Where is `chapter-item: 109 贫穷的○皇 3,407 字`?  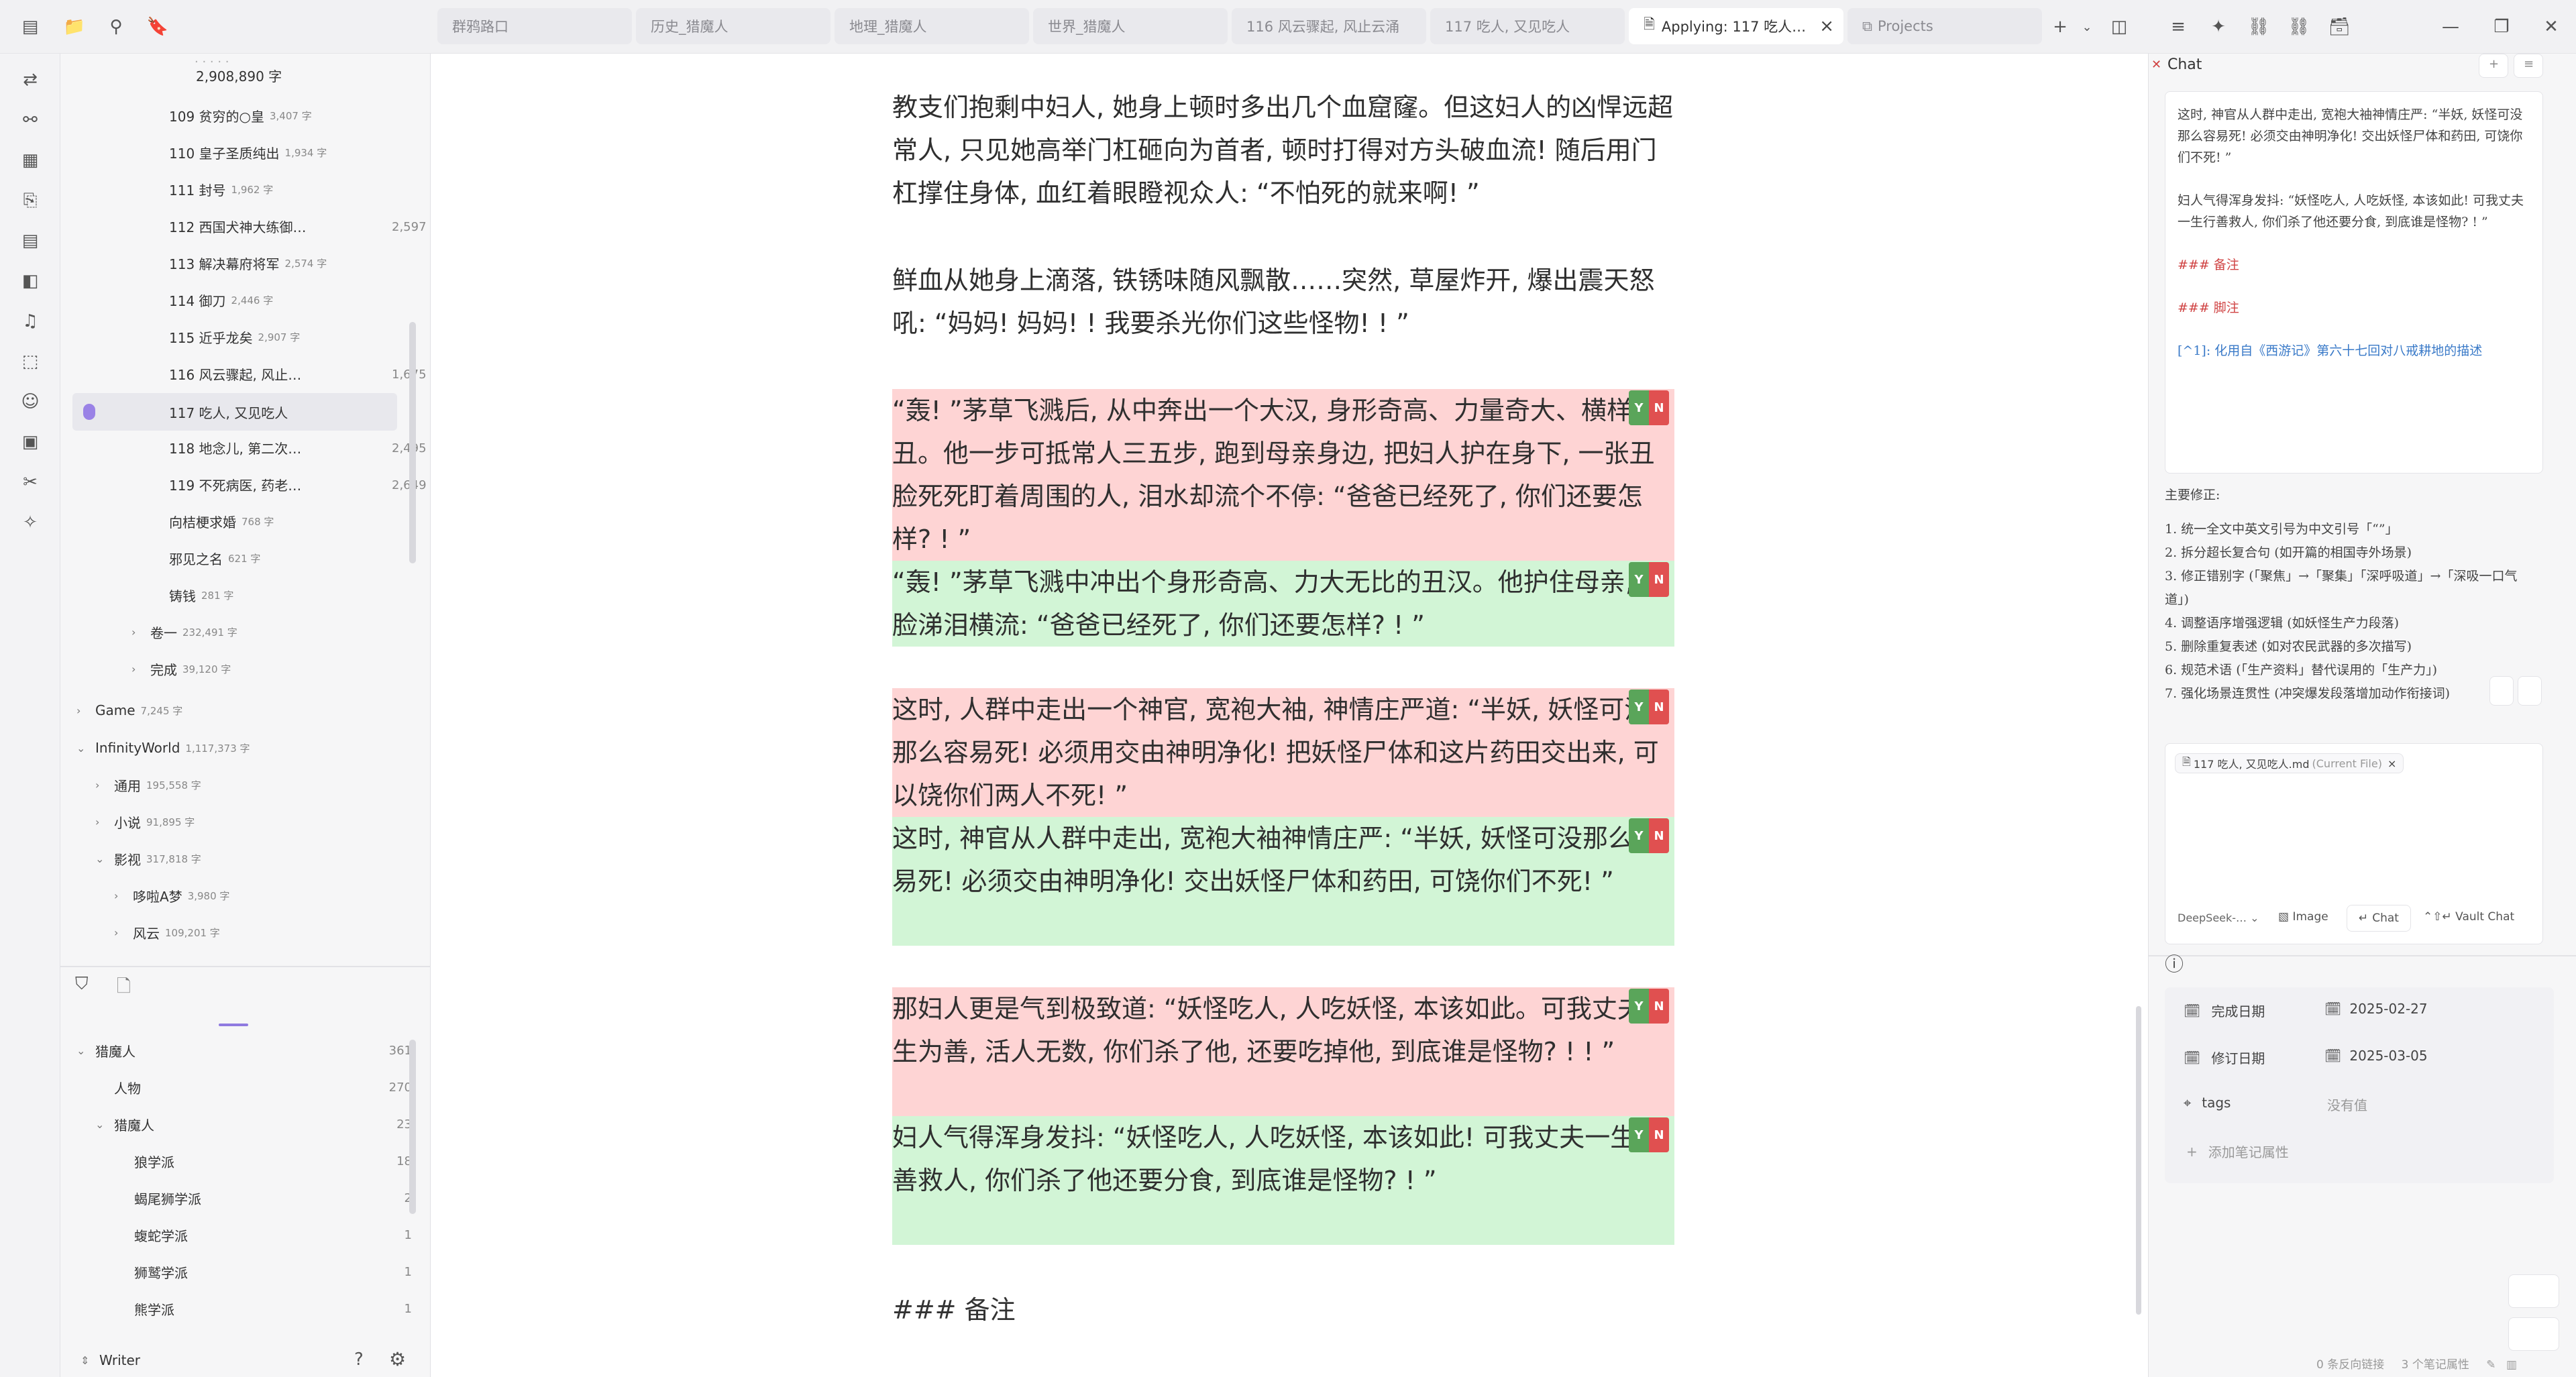
chapter-item: 109 贫穷的○皇 3,407 字 is located at coordinates (240, 115).